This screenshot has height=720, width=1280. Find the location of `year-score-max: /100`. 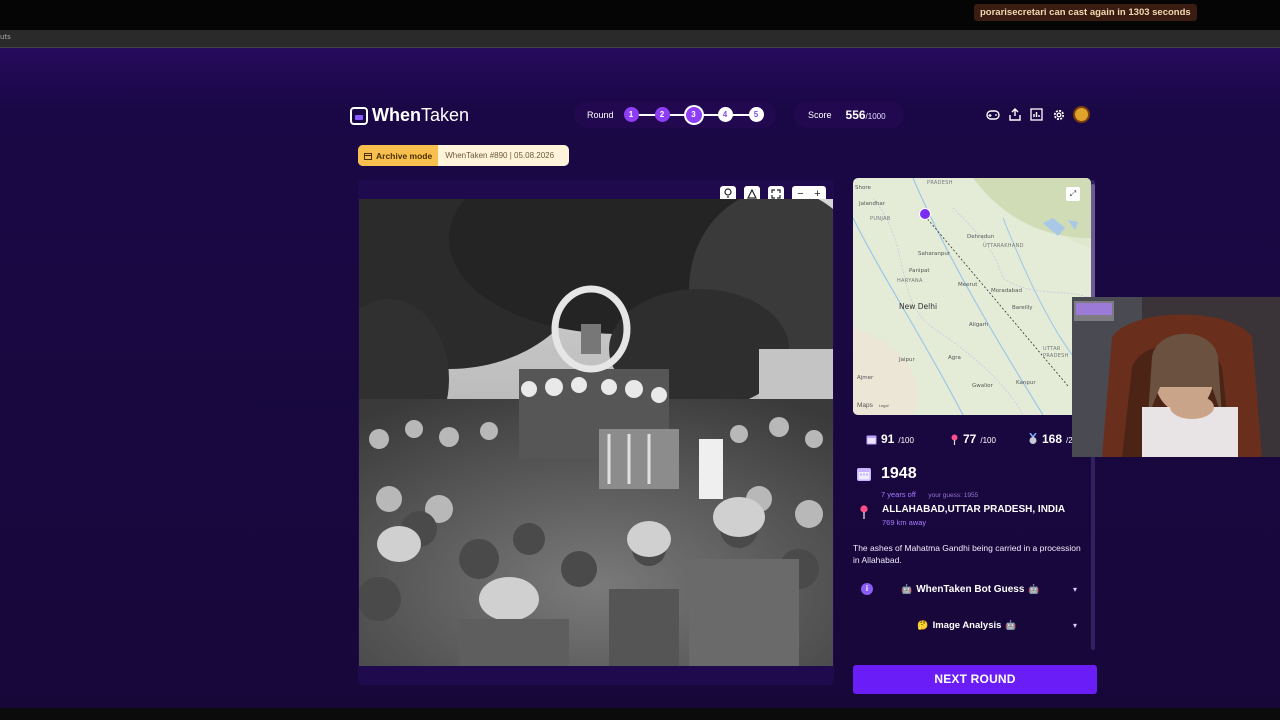

year-score-max: /100 is located at coordinates (906, 440).